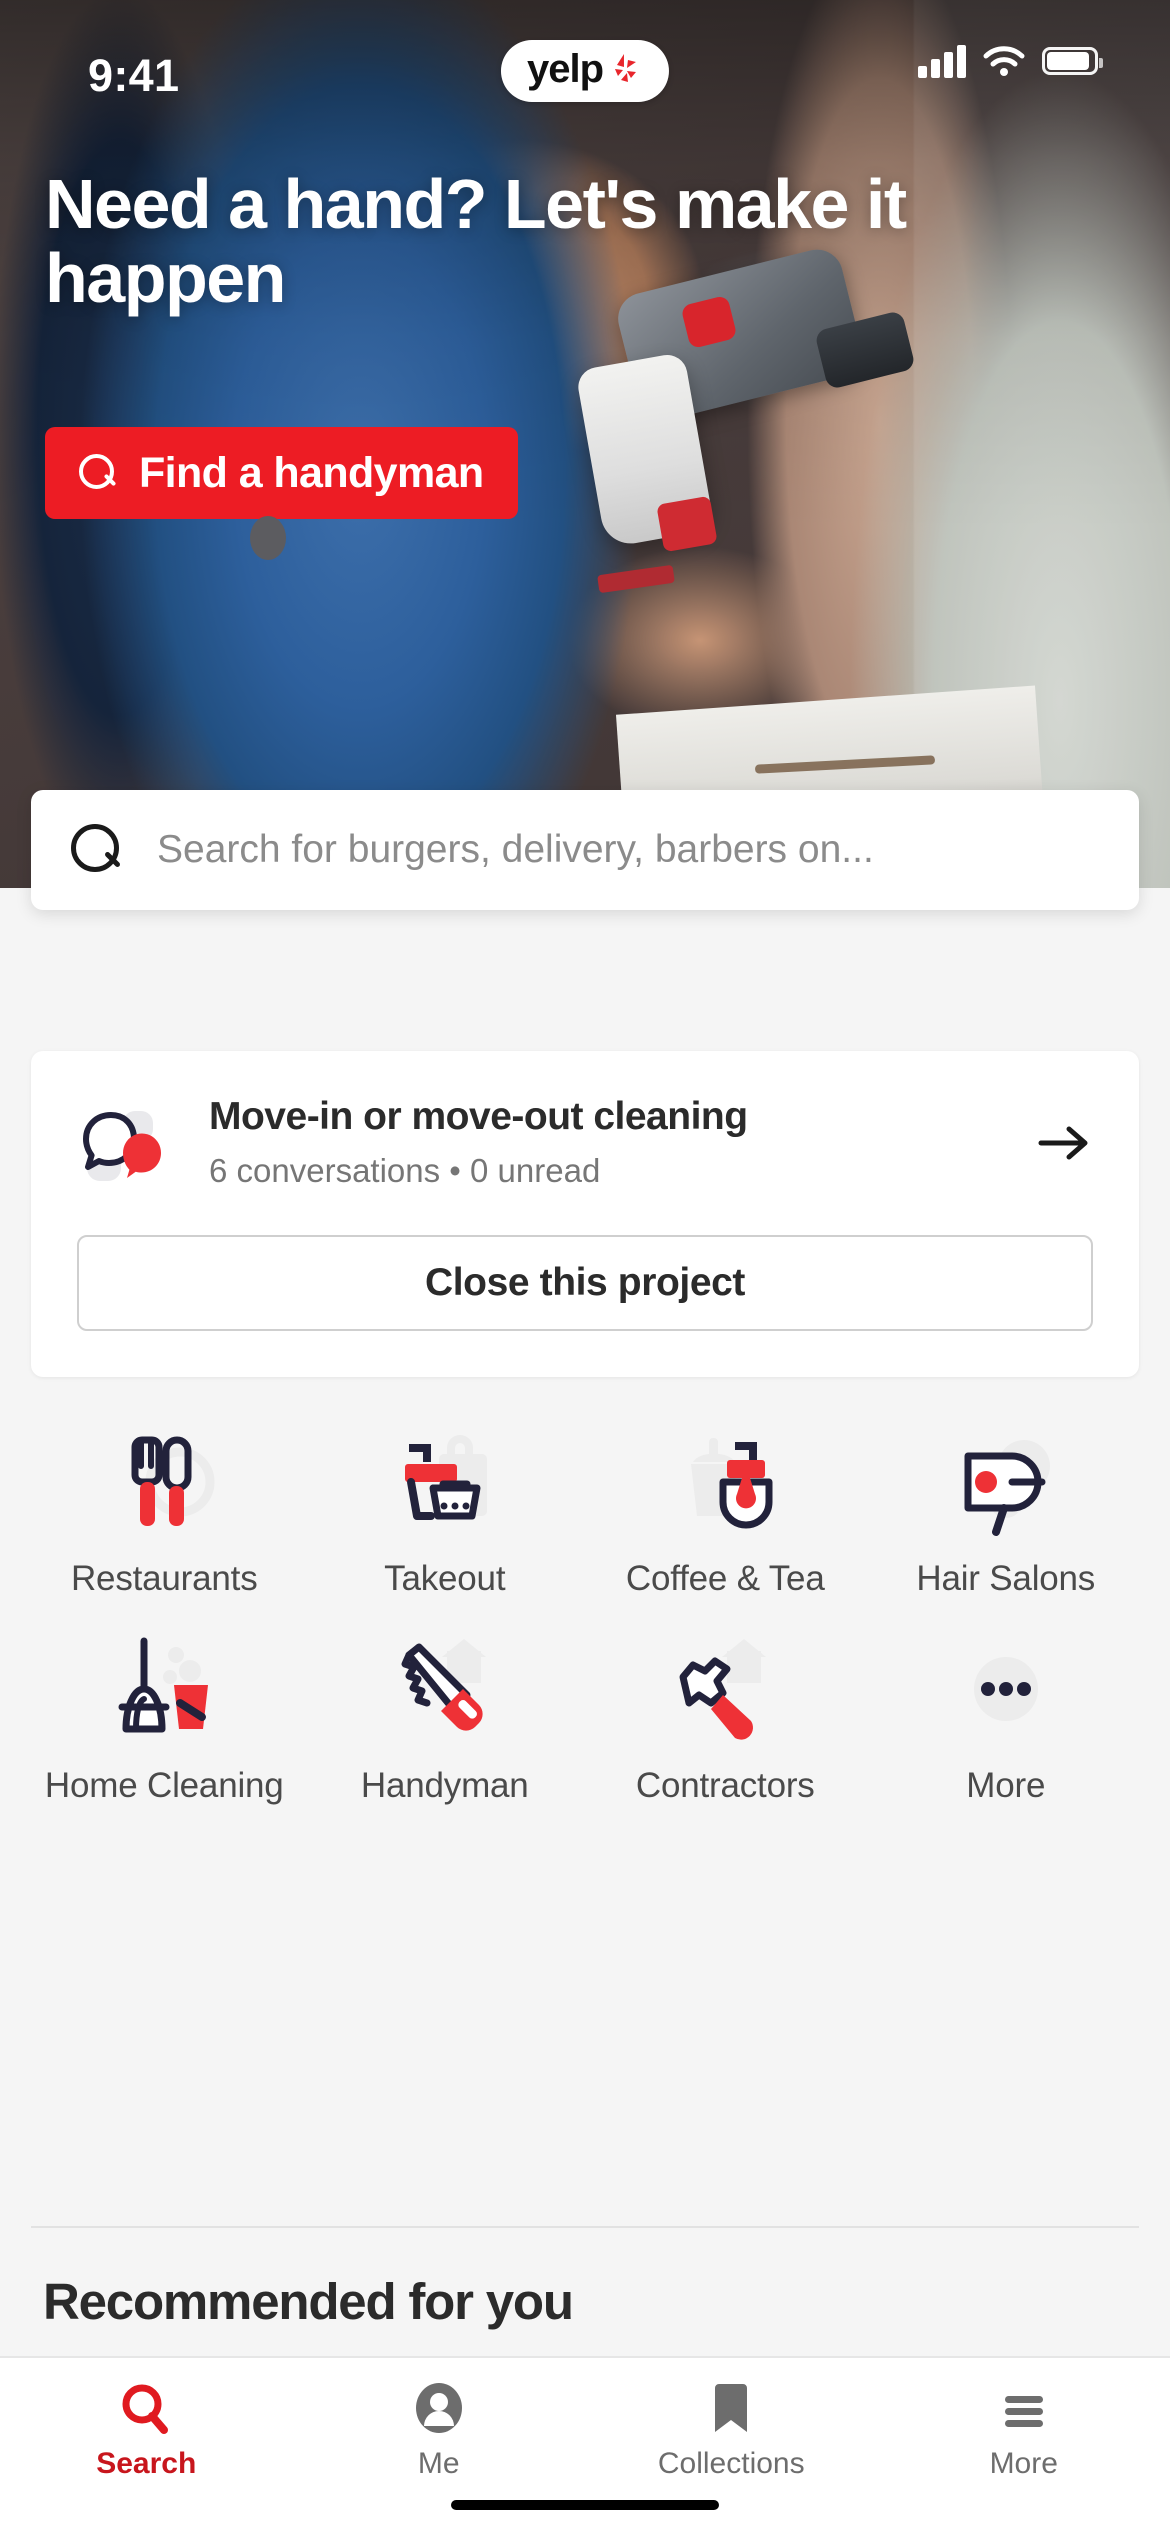  Describe the element at coordinates (445, 1578) in the screenshot. I see `category-label: Takeout` at that location.